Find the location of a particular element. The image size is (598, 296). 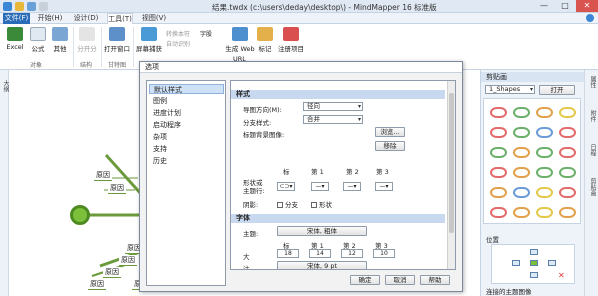

register-button: 注册项目 is located at coordinates (291, 40).